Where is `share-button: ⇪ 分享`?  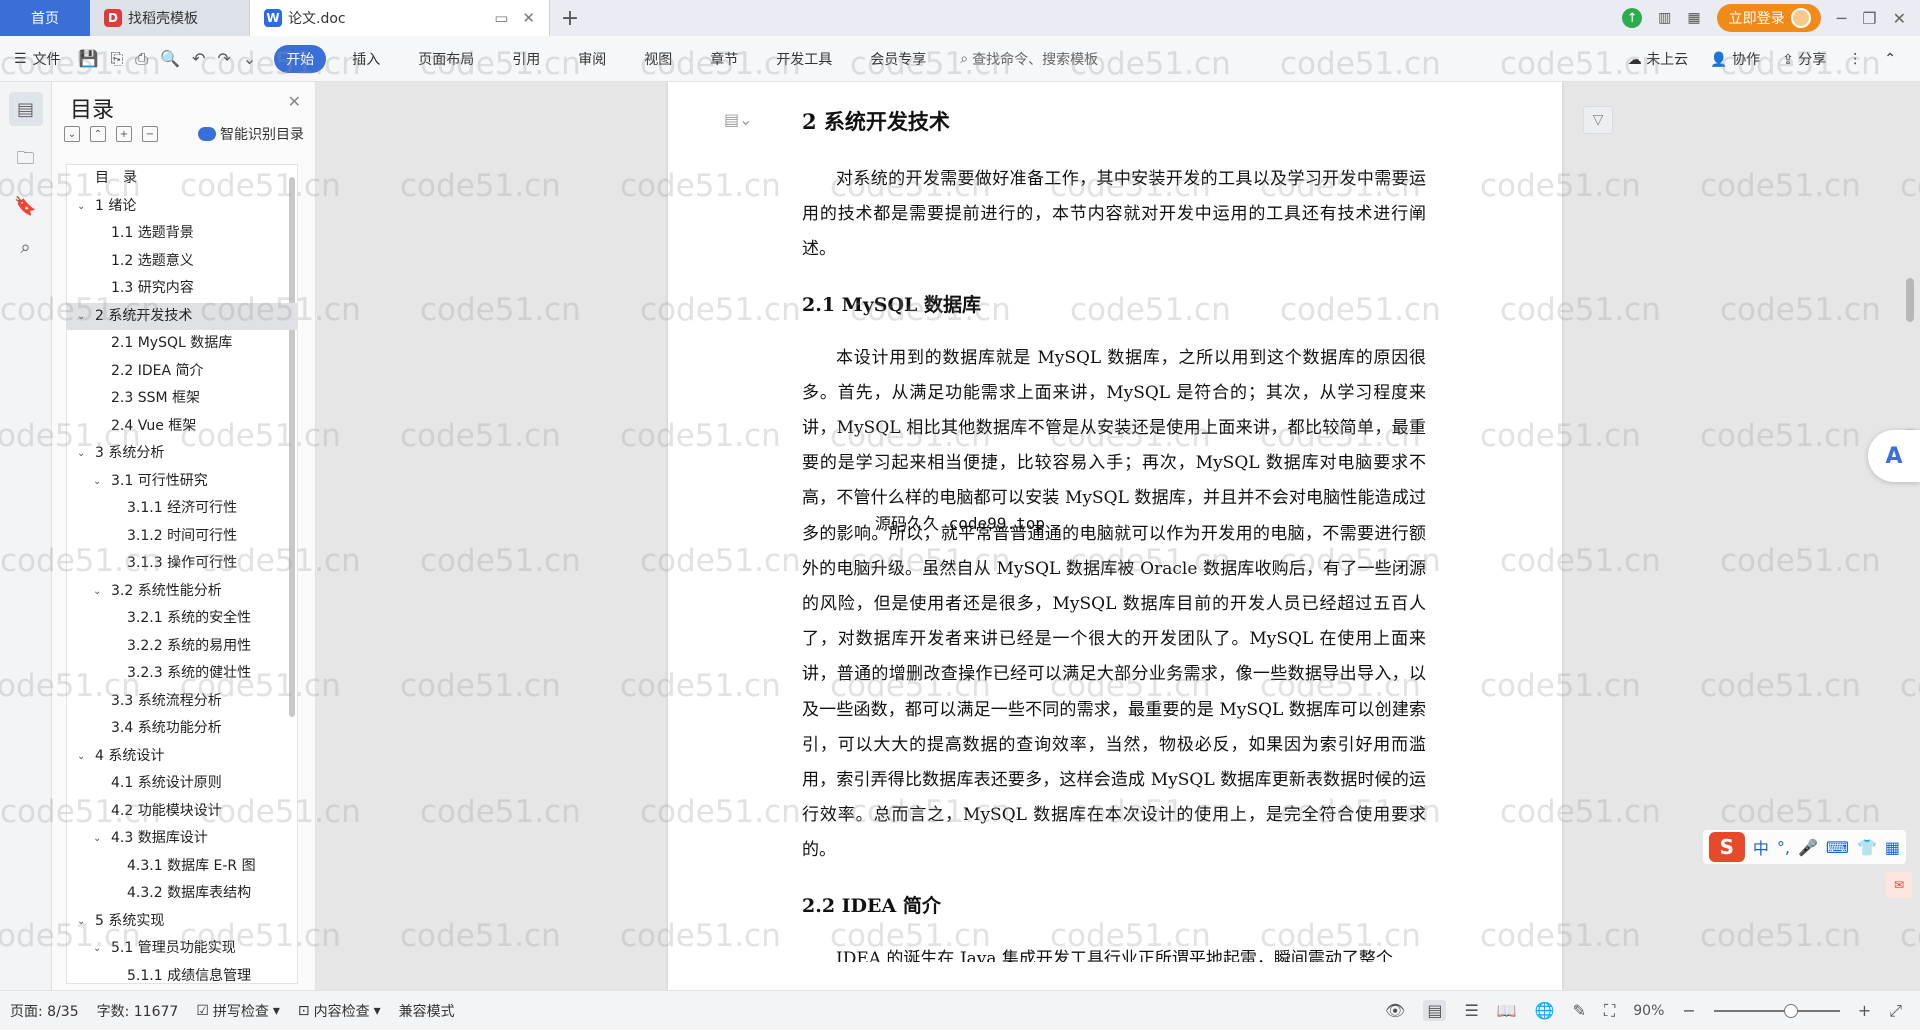 share-button: ⇪ 分享 is located at coordinates (1804, 59).